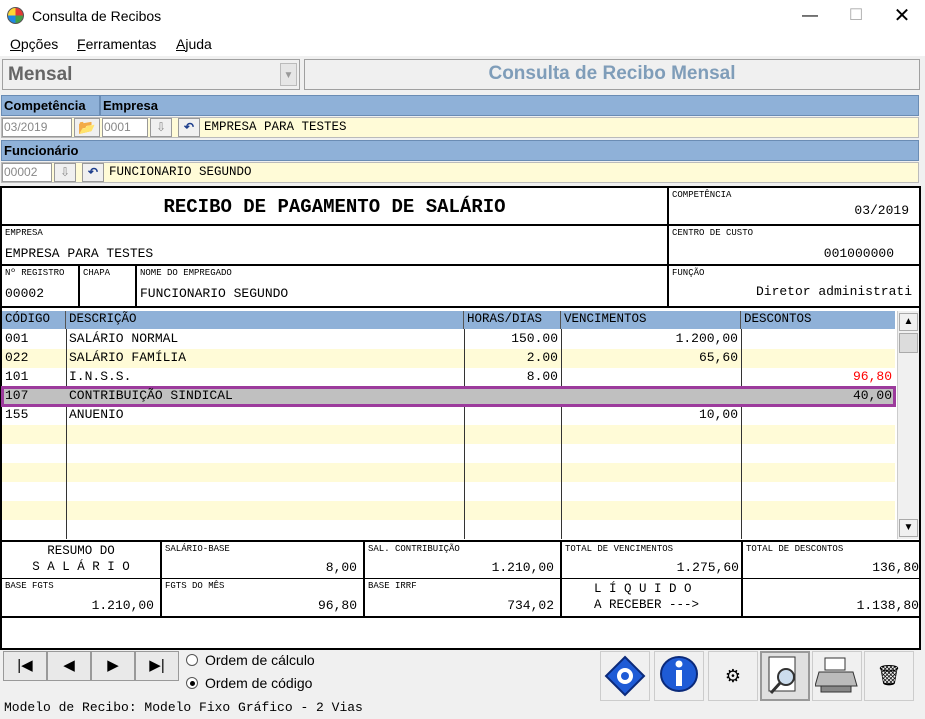  What do you see at coordinates (856, 16) in the screenshot?
I see `maximize-button: ☐` at bounding box center [856, 16].